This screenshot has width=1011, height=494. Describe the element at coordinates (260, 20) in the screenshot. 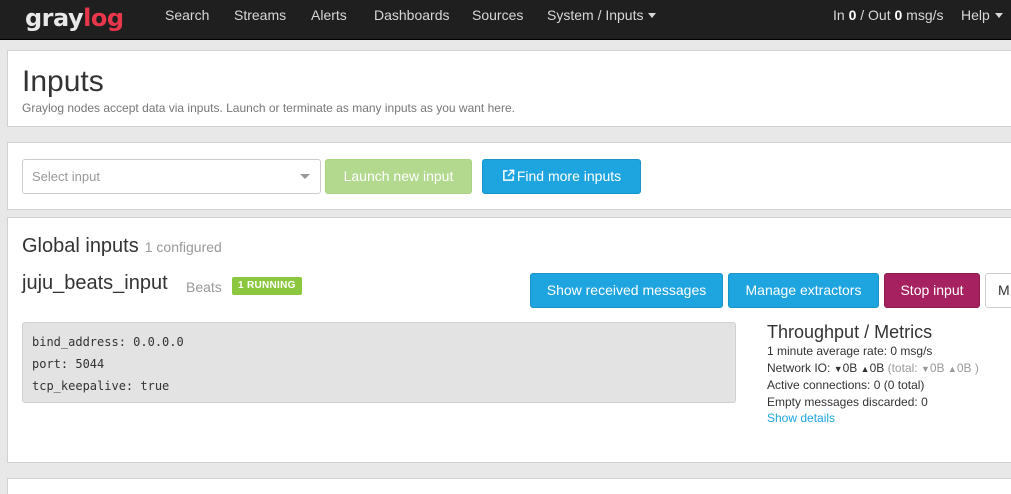

I see `nav-streams: Streams` at that location.